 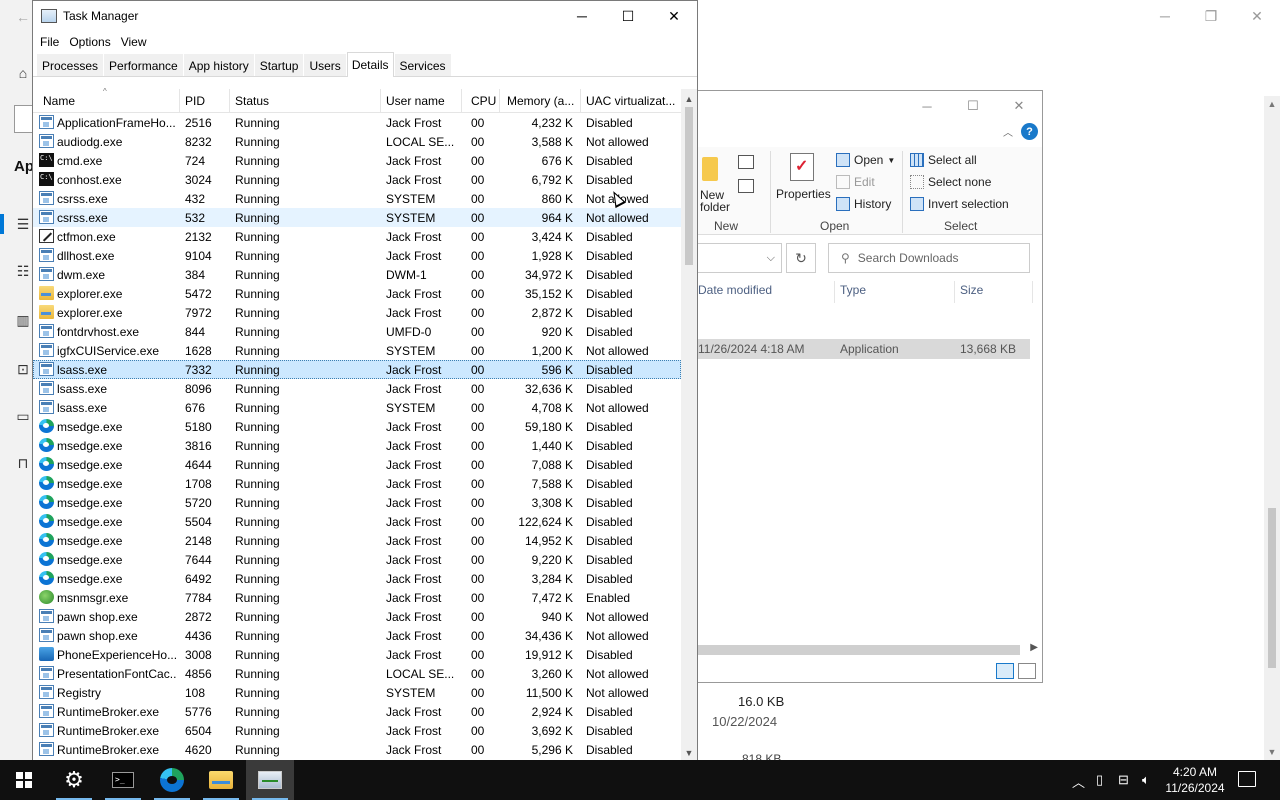 I want to click on system-clock: 4:20 AM 11/26/2024, so click(x=1195, y=780).